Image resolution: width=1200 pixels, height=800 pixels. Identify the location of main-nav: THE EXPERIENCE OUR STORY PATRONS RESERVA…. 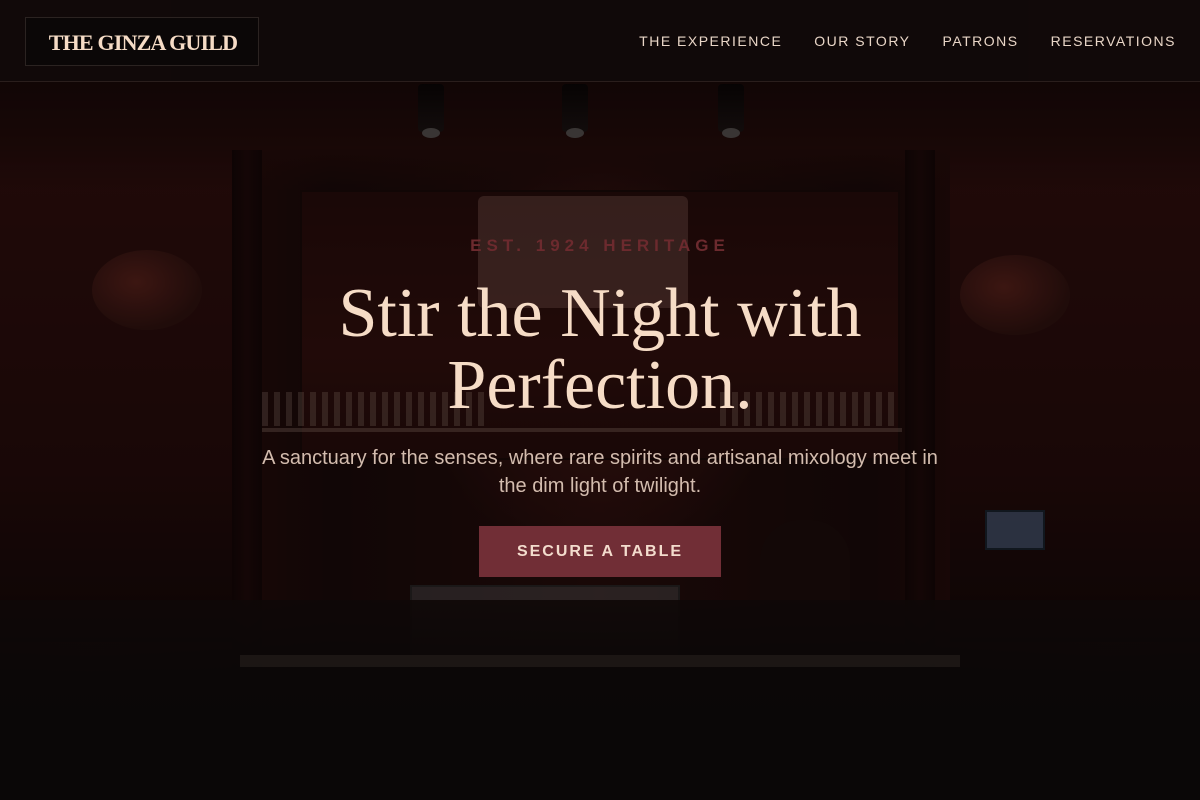
(907, 41).